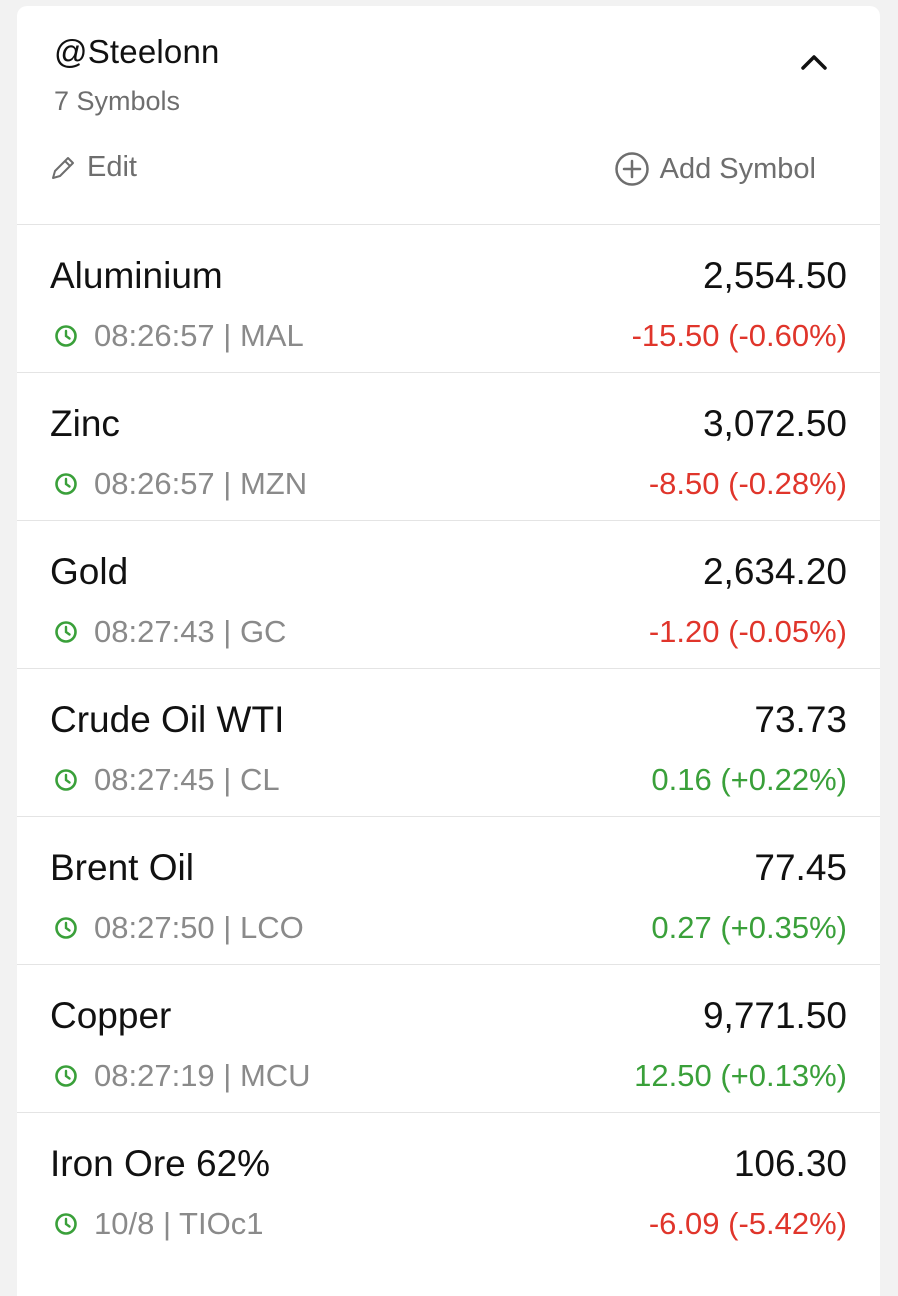 The image size is (898, 1296). Describe the element at coordinates (800, 867) in the screenshot. I see `symbol-price: 77.45` at that location.